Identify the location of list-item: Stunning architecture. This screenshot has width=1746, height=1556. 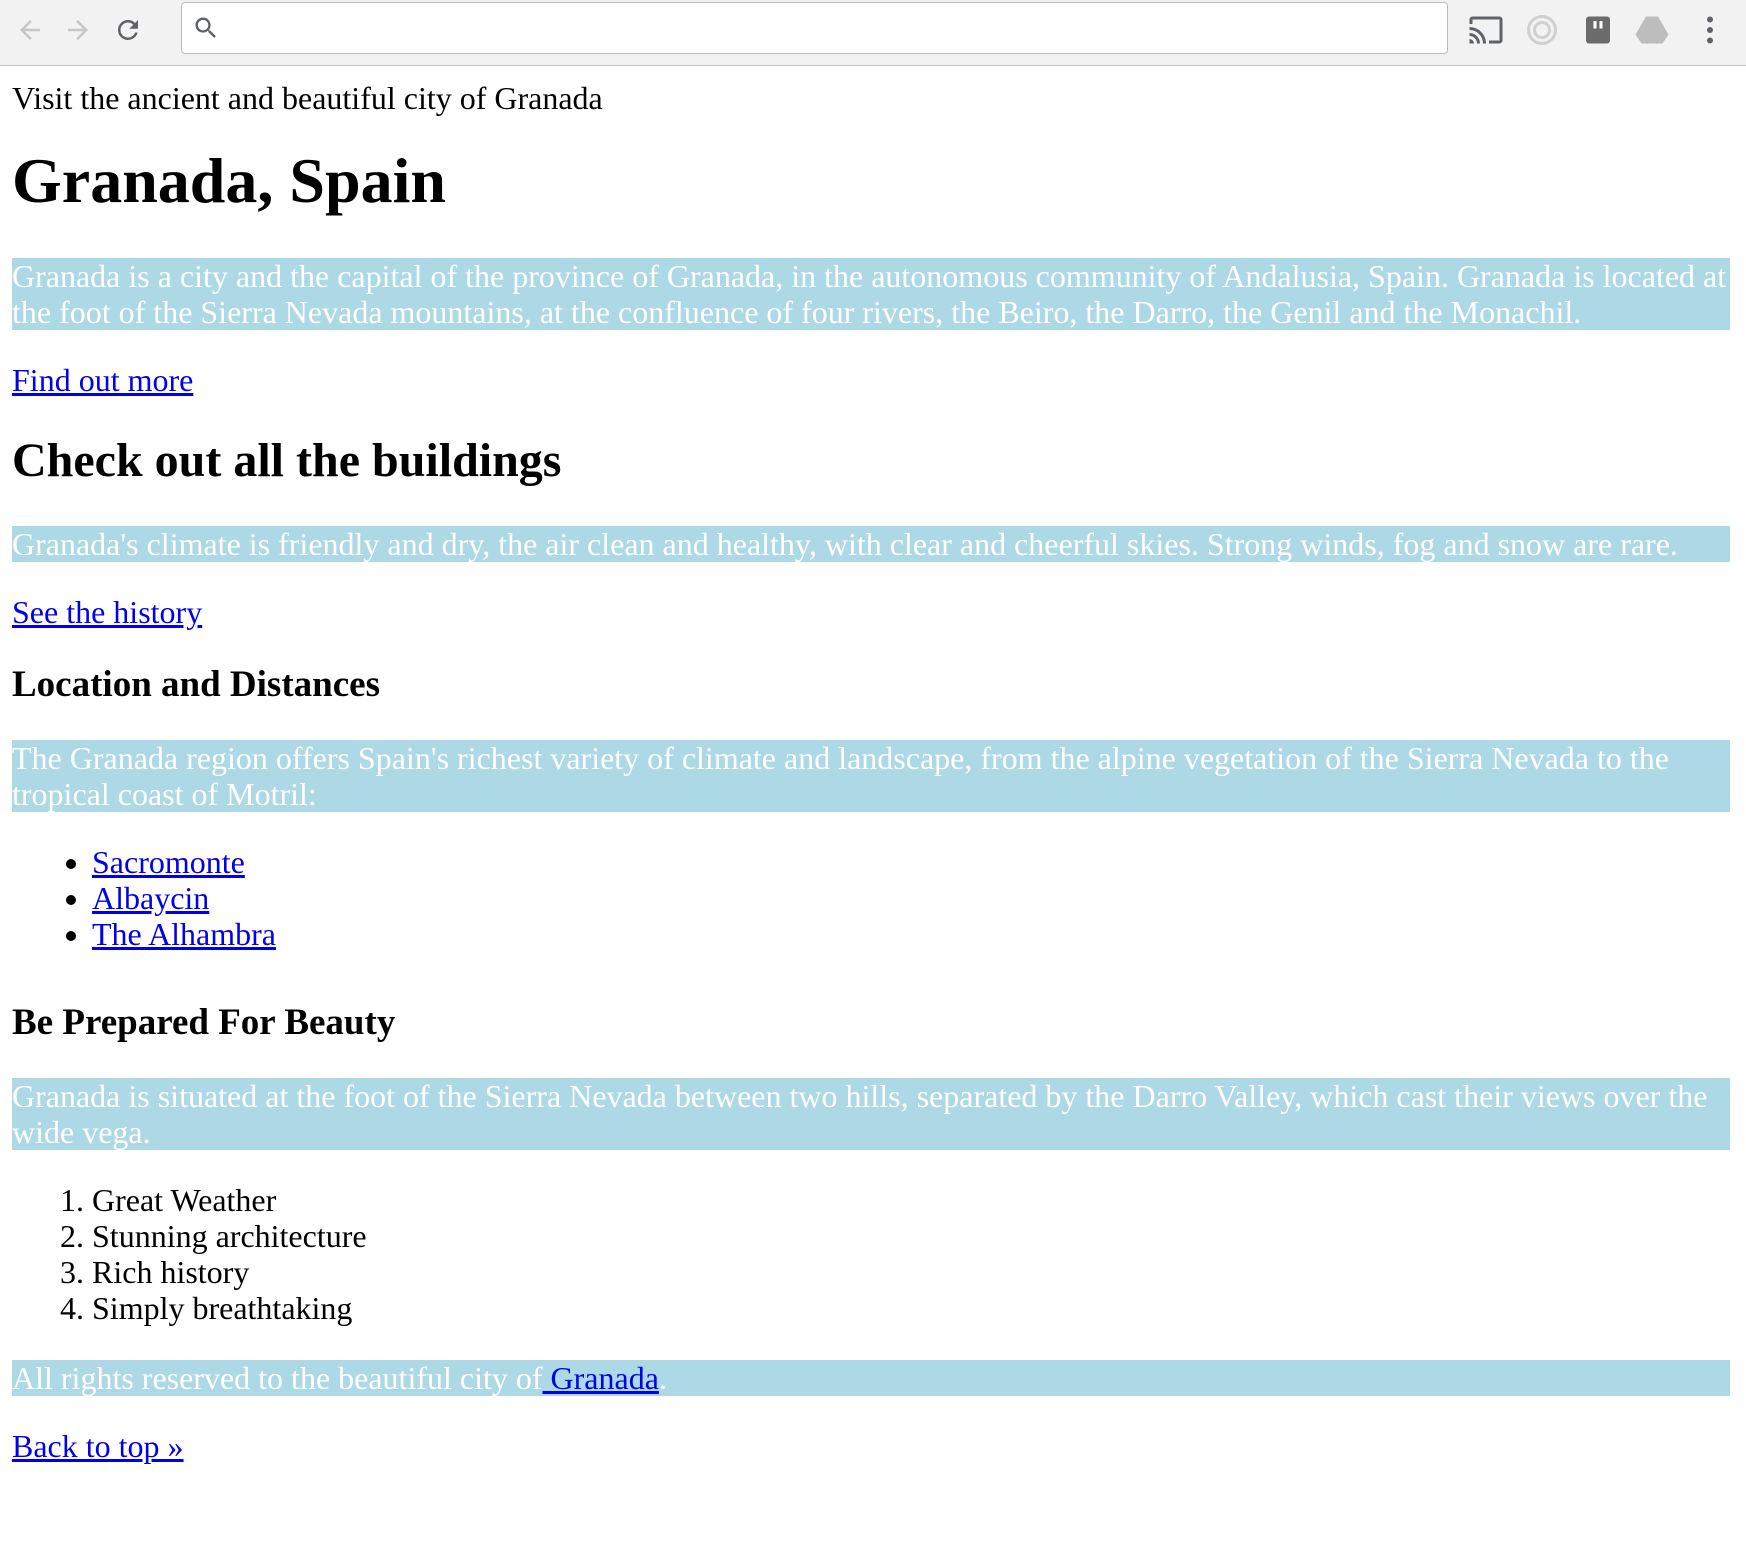
(911, 1236).